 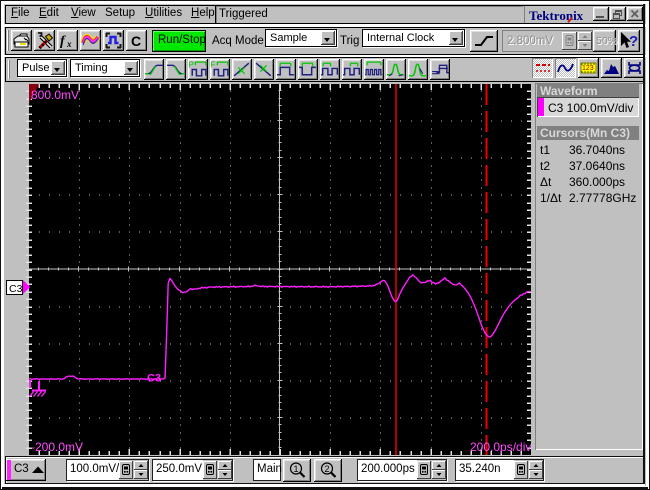 What do you see at coordinates (55, 95) in the screenshot?
I see `svg-text: 800.0mV` at bounding box center [55, 95].